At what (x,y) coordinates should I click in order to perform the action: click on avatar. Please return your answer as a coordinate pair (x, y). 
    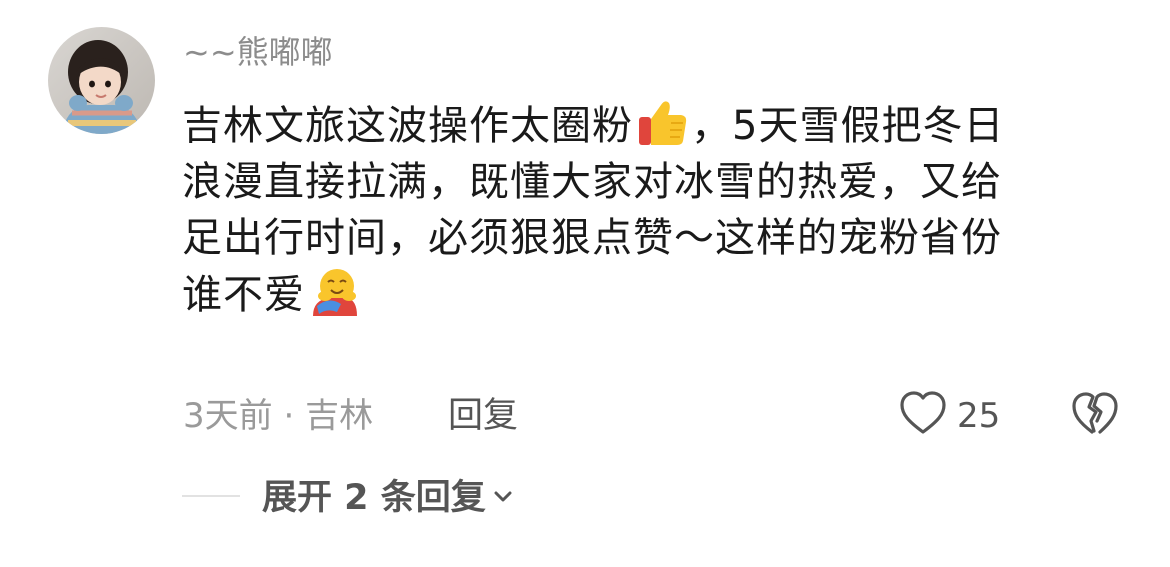
    Looking at the image, I should click on (101, 80).